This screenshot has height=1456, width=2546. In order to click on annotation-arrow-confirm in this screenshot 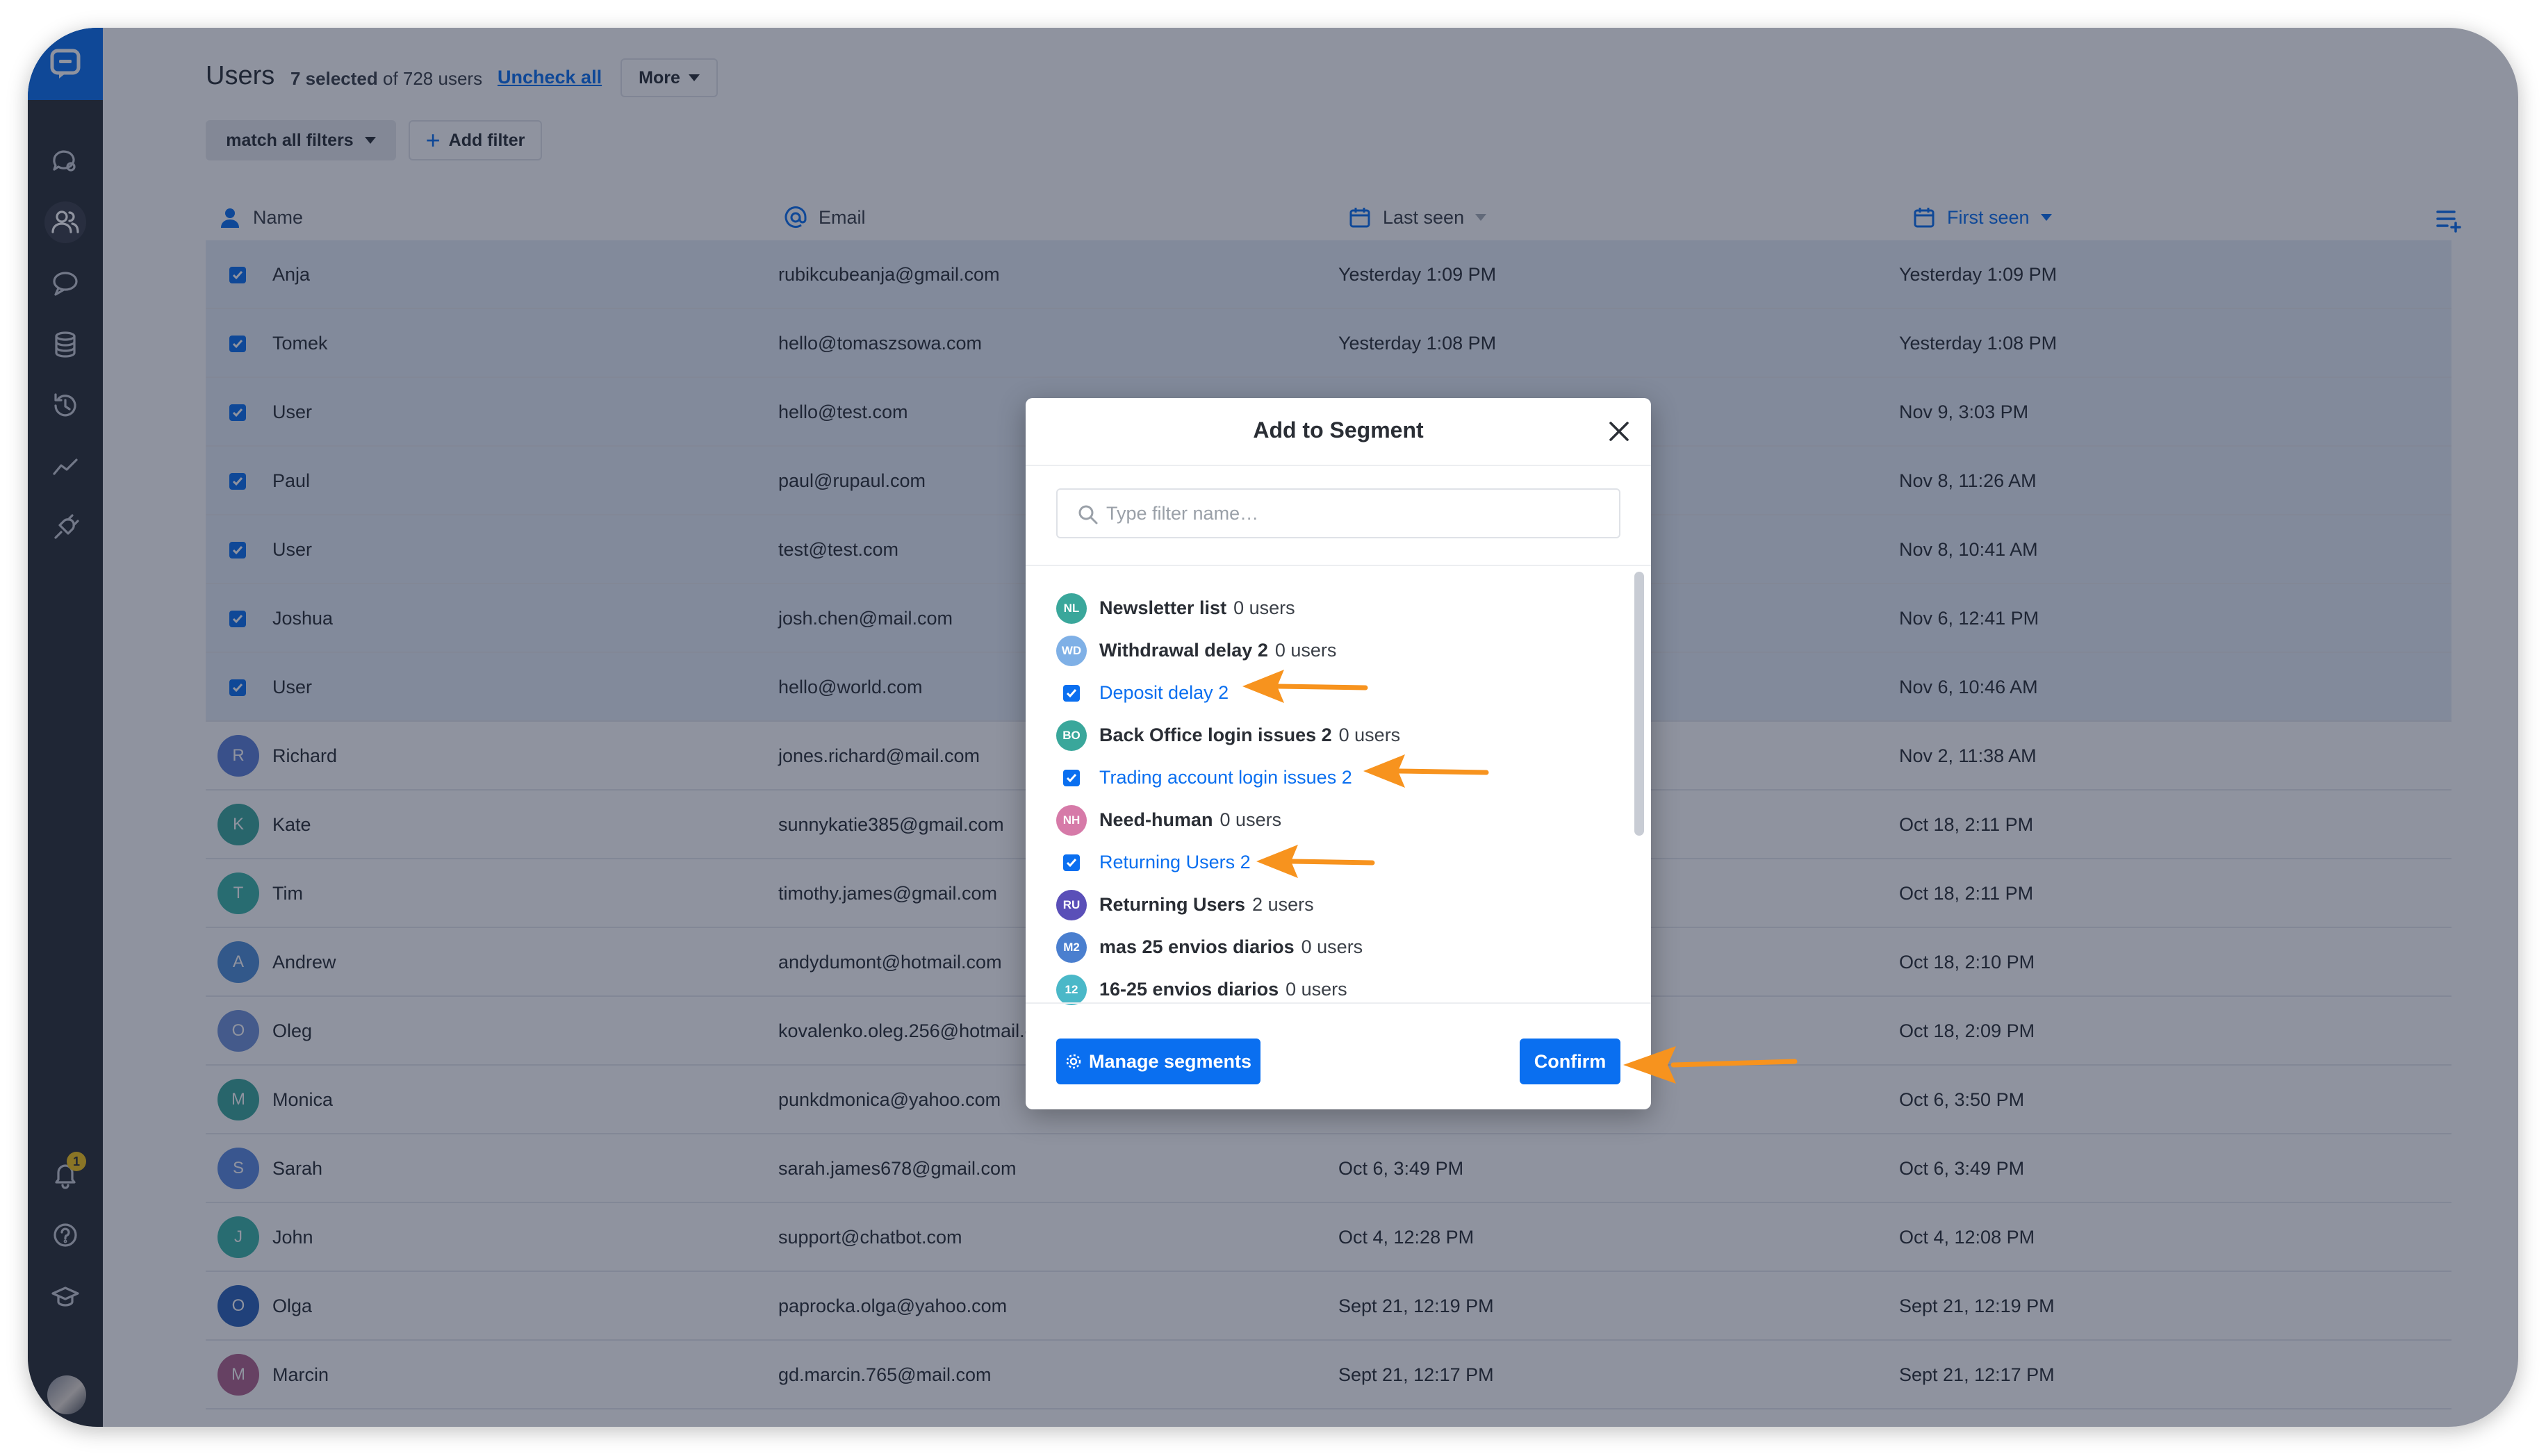, I will do `click(1710, 1065)`.